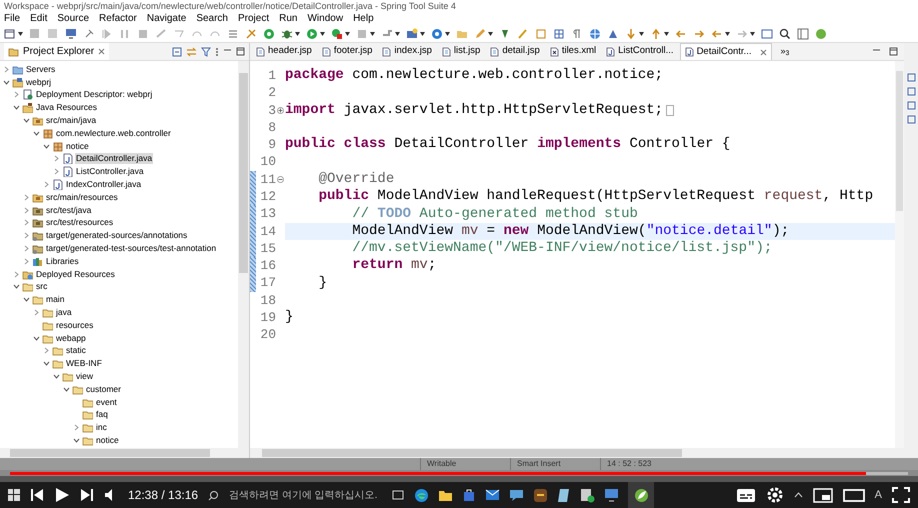  I want to click on list-icon, so click(233, 34).